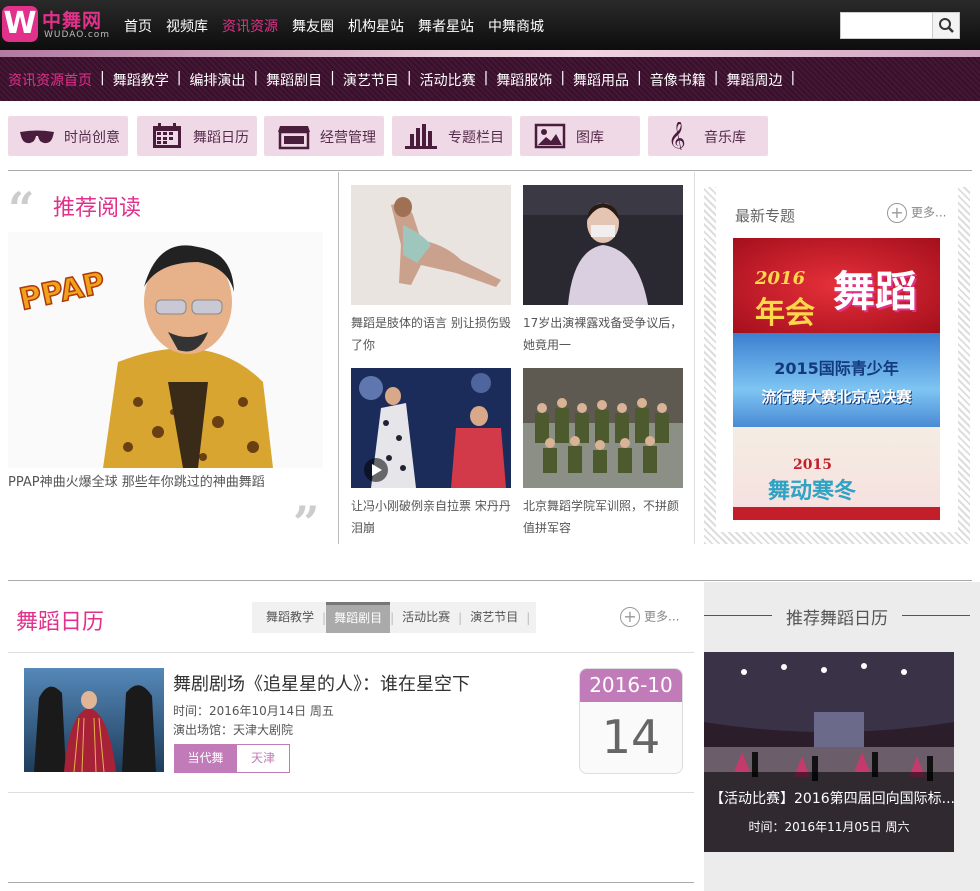 This screenshot has height=891, width=980. I want to click on event-title: 舞剧剧场《追星星的人》：谁在星空下, so click(321, 683).